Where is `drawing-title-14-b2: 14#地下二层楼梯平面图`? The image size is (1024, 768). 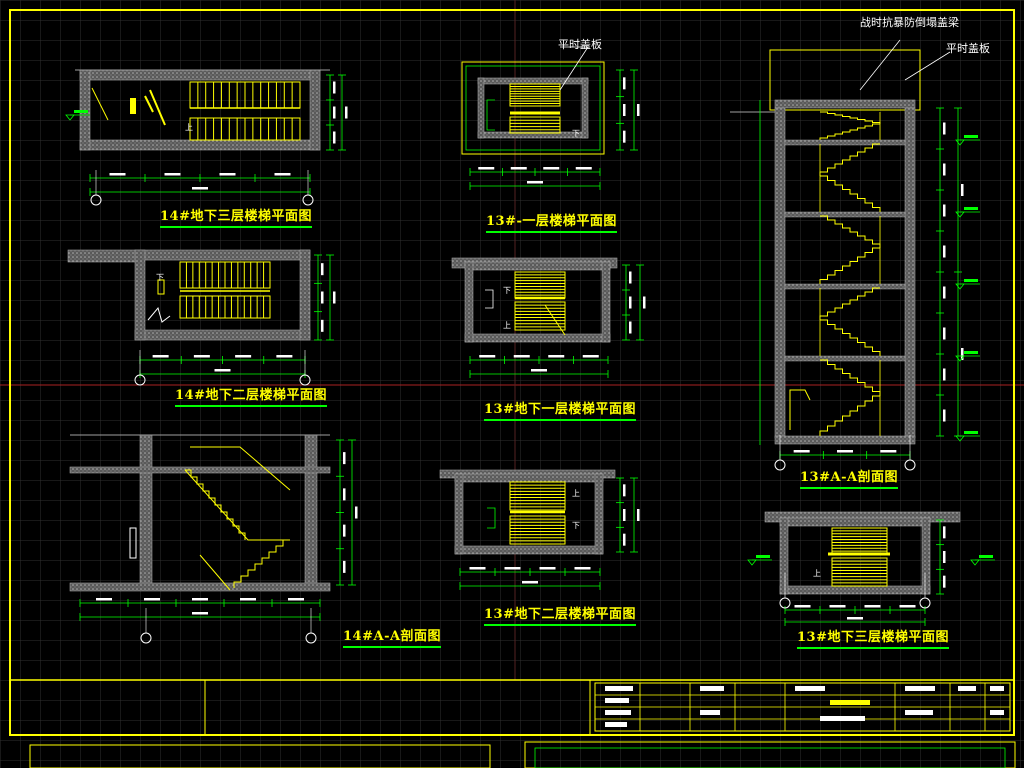
drawing-title-14-b2: 14#地下二层楼梯平面图 is located at coordinates (251, 395).